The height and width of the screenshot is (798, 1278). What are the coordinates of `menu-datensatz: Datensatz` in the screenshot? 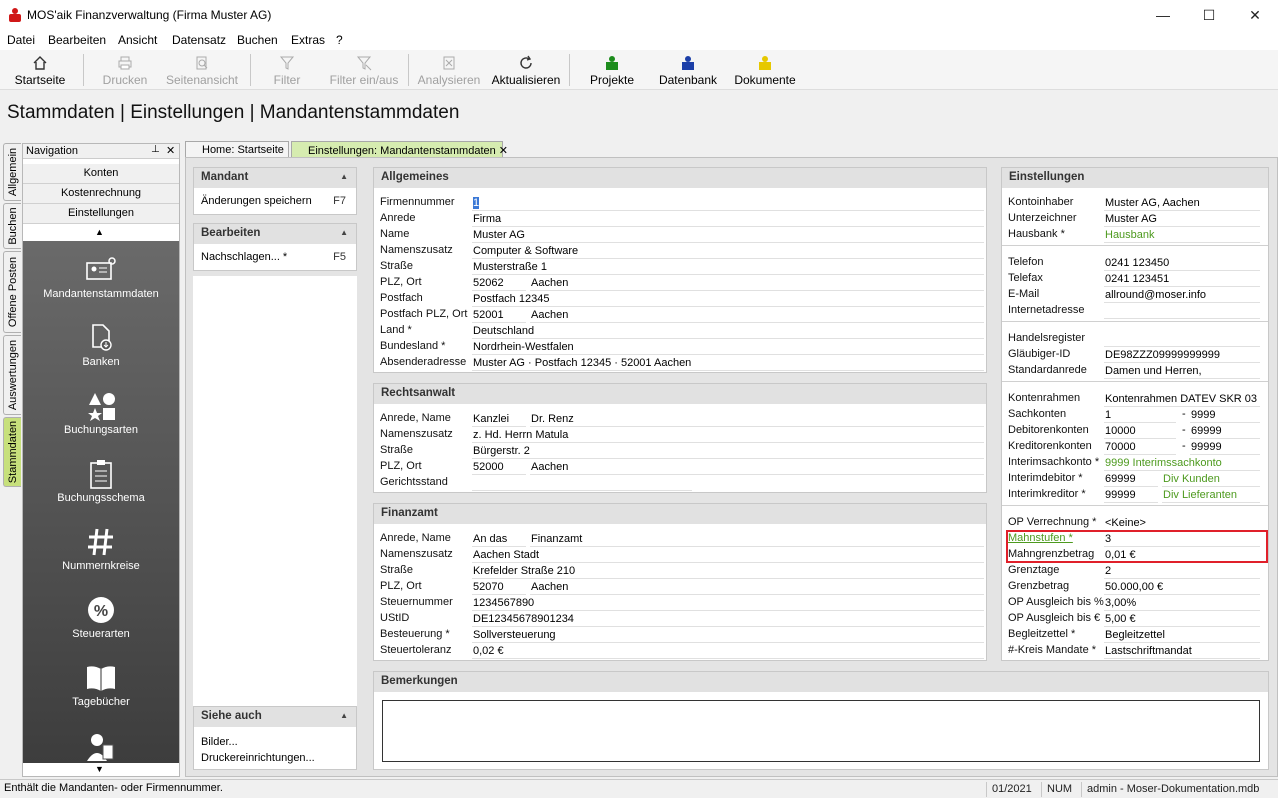 It's located at (199, 40).